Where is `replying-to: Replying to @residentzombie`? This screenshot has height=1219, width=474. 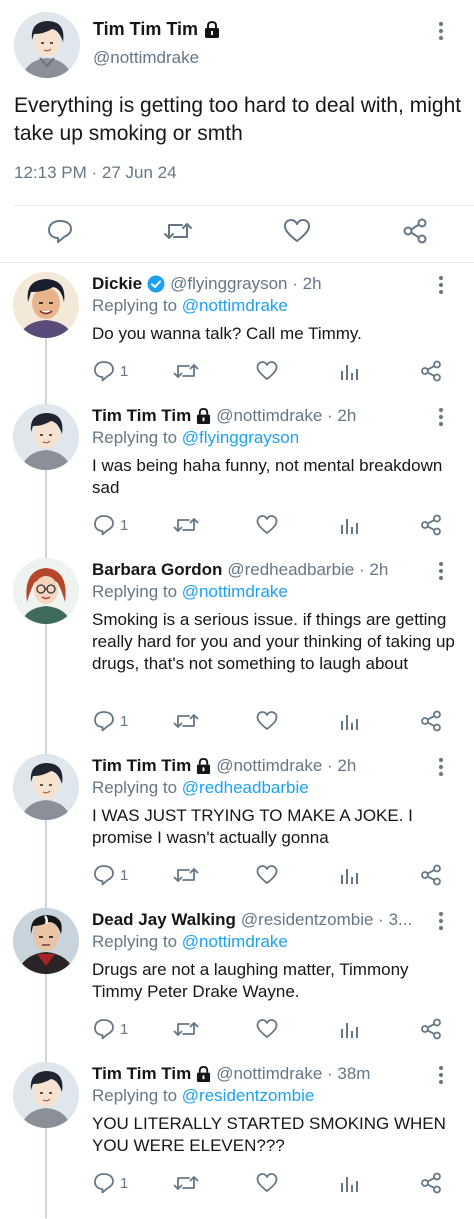
replying-to: Replying to @residentzombie is located at coordinates (203, 1096).